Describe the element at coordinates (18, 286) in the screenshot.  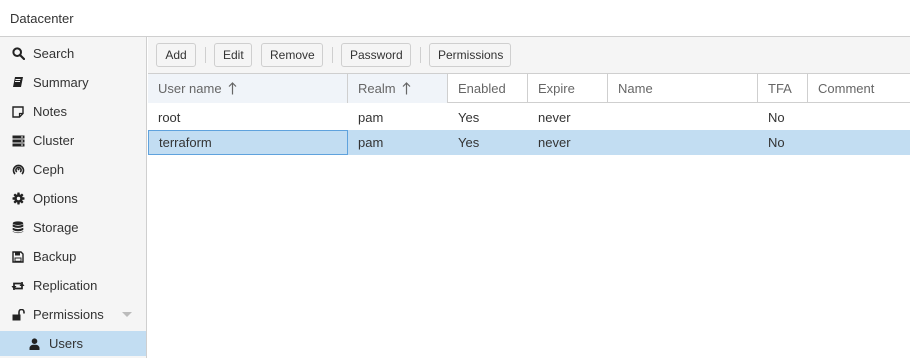
I see `retweet-icon` at that location.